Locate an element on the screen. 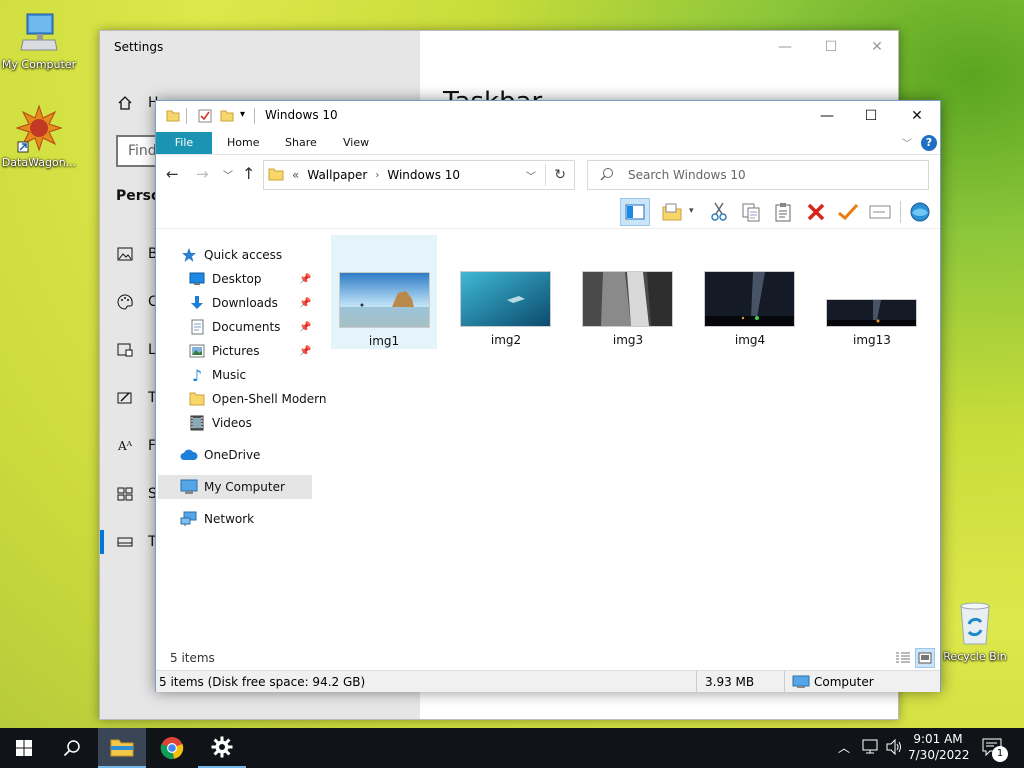 The width and height of the screenshot is (1024, 768). large-icons-view-icon is located at coordinates (925, 658).